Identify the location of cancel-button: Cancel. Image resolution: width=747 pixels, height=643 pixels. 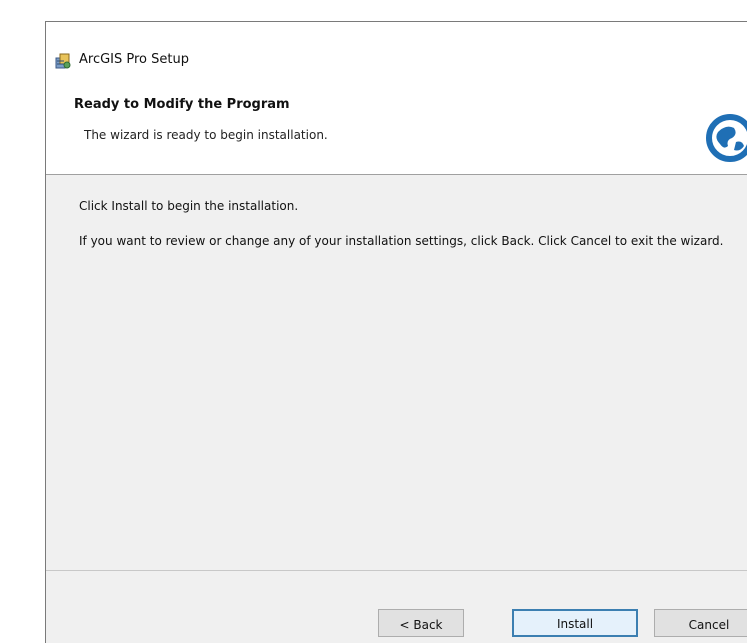
(700, 623).